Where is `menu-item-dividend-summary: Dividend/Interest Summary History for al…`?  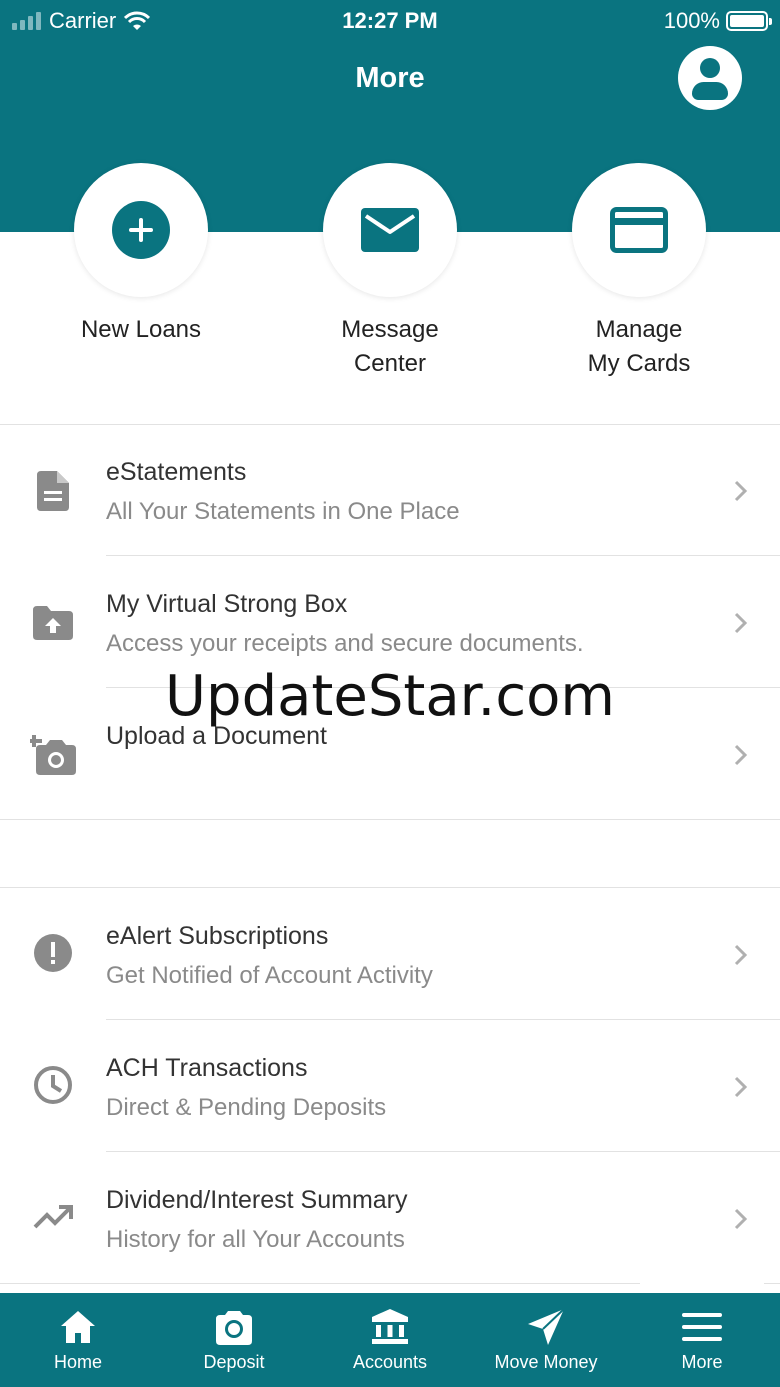
menu-item-dividend-summary: Dividend/Interest Summary History for al… is located at coordinates (390, 1218).